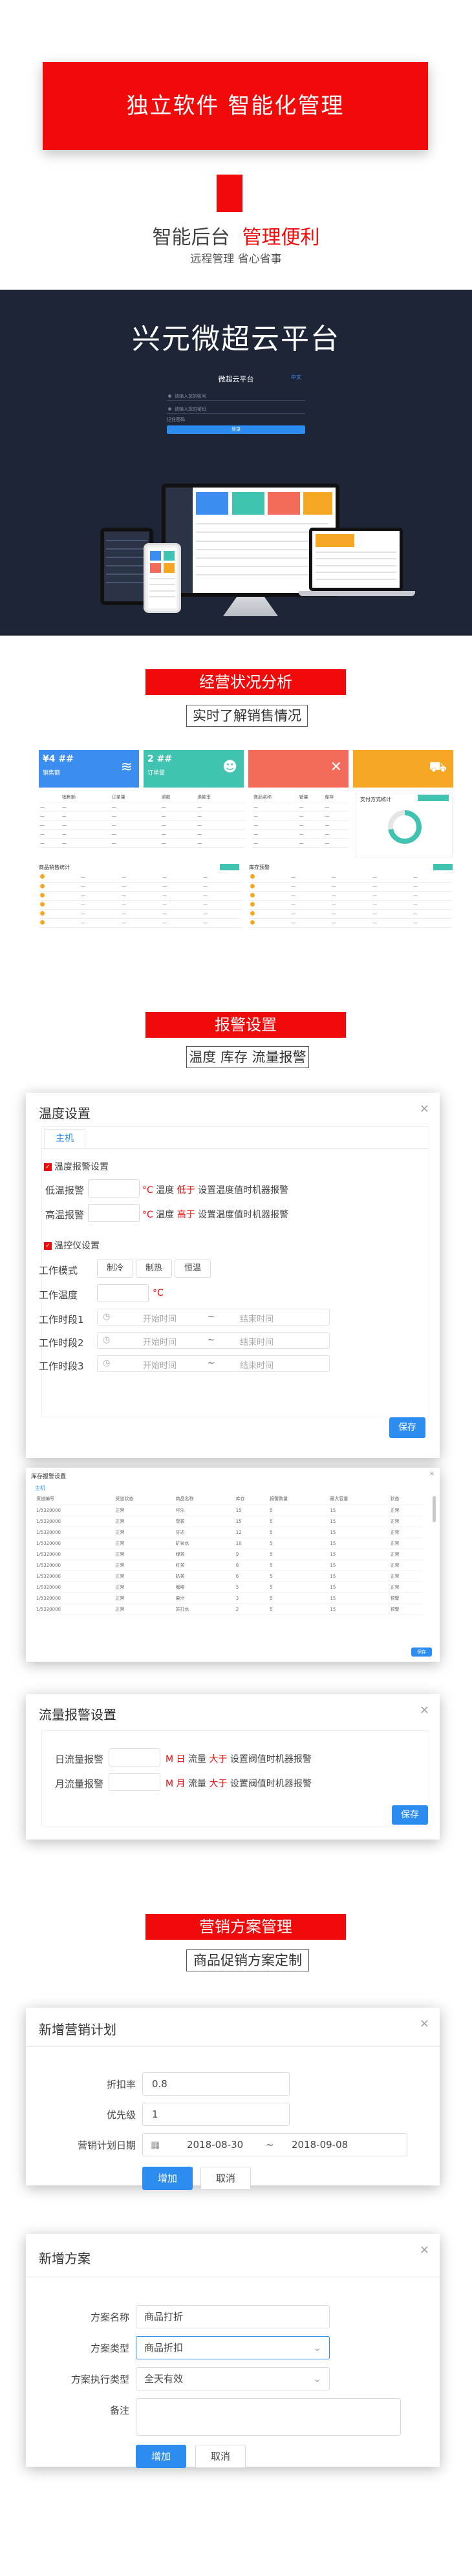  Describe the element at coordinates (235, 1148) in the screenshot. I see `tab-divider` at that location.